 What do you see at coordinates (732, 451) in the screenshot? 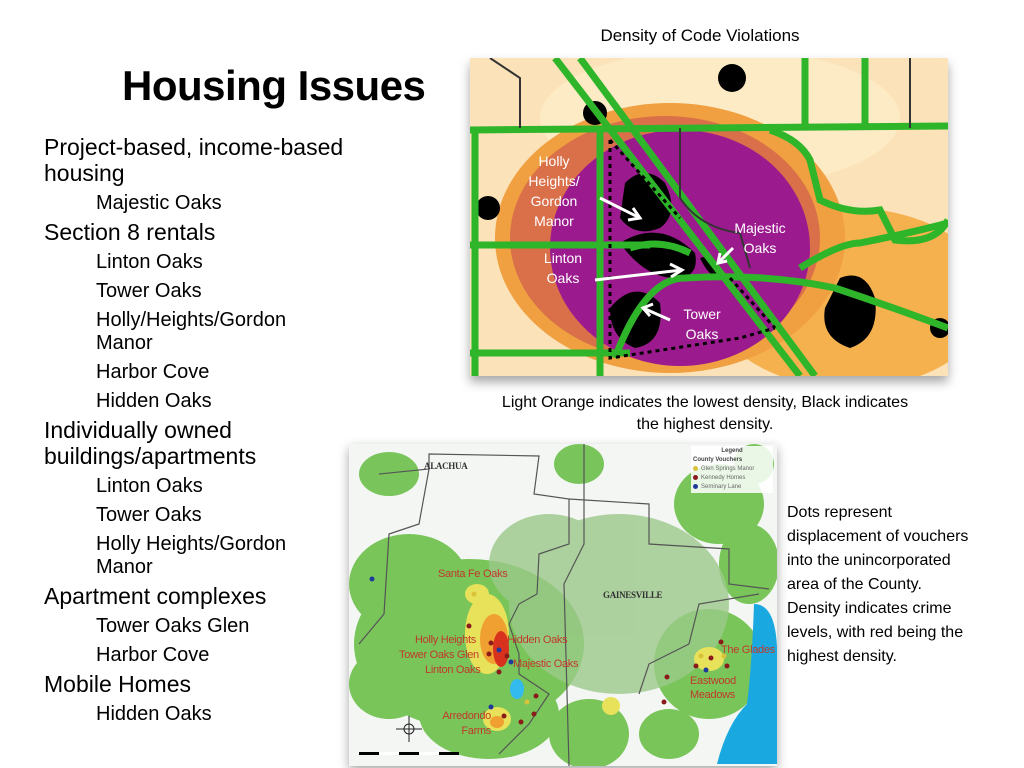
I see `legend-title: Legend` at bounding box center [732, 451].